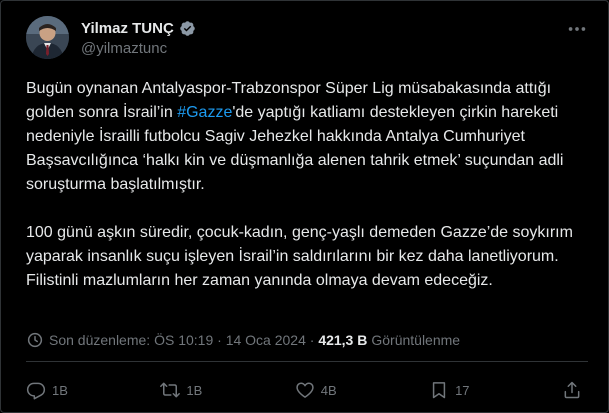 This screenshot has height=413, width=609. I want to click on verified-badge-icon, so click(187, 28).